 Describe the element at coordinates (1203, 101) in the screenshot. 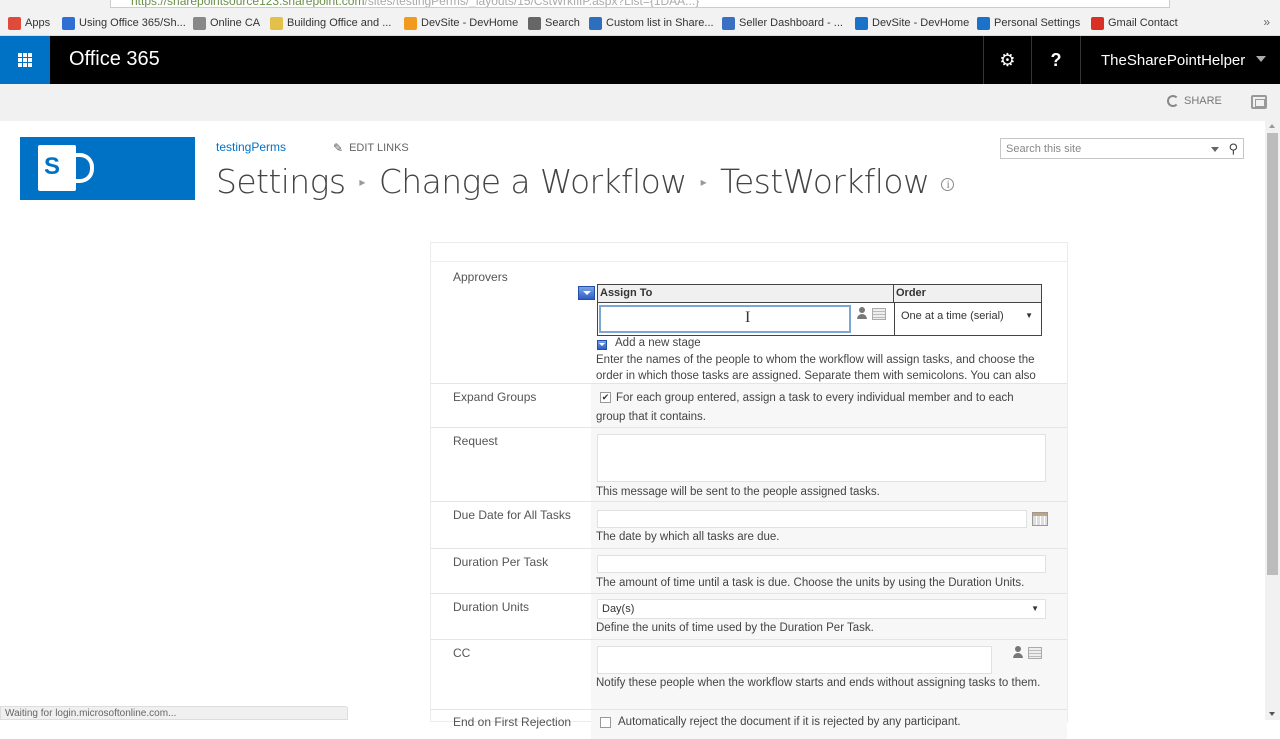

I see `share-label: SHARE` at that location.